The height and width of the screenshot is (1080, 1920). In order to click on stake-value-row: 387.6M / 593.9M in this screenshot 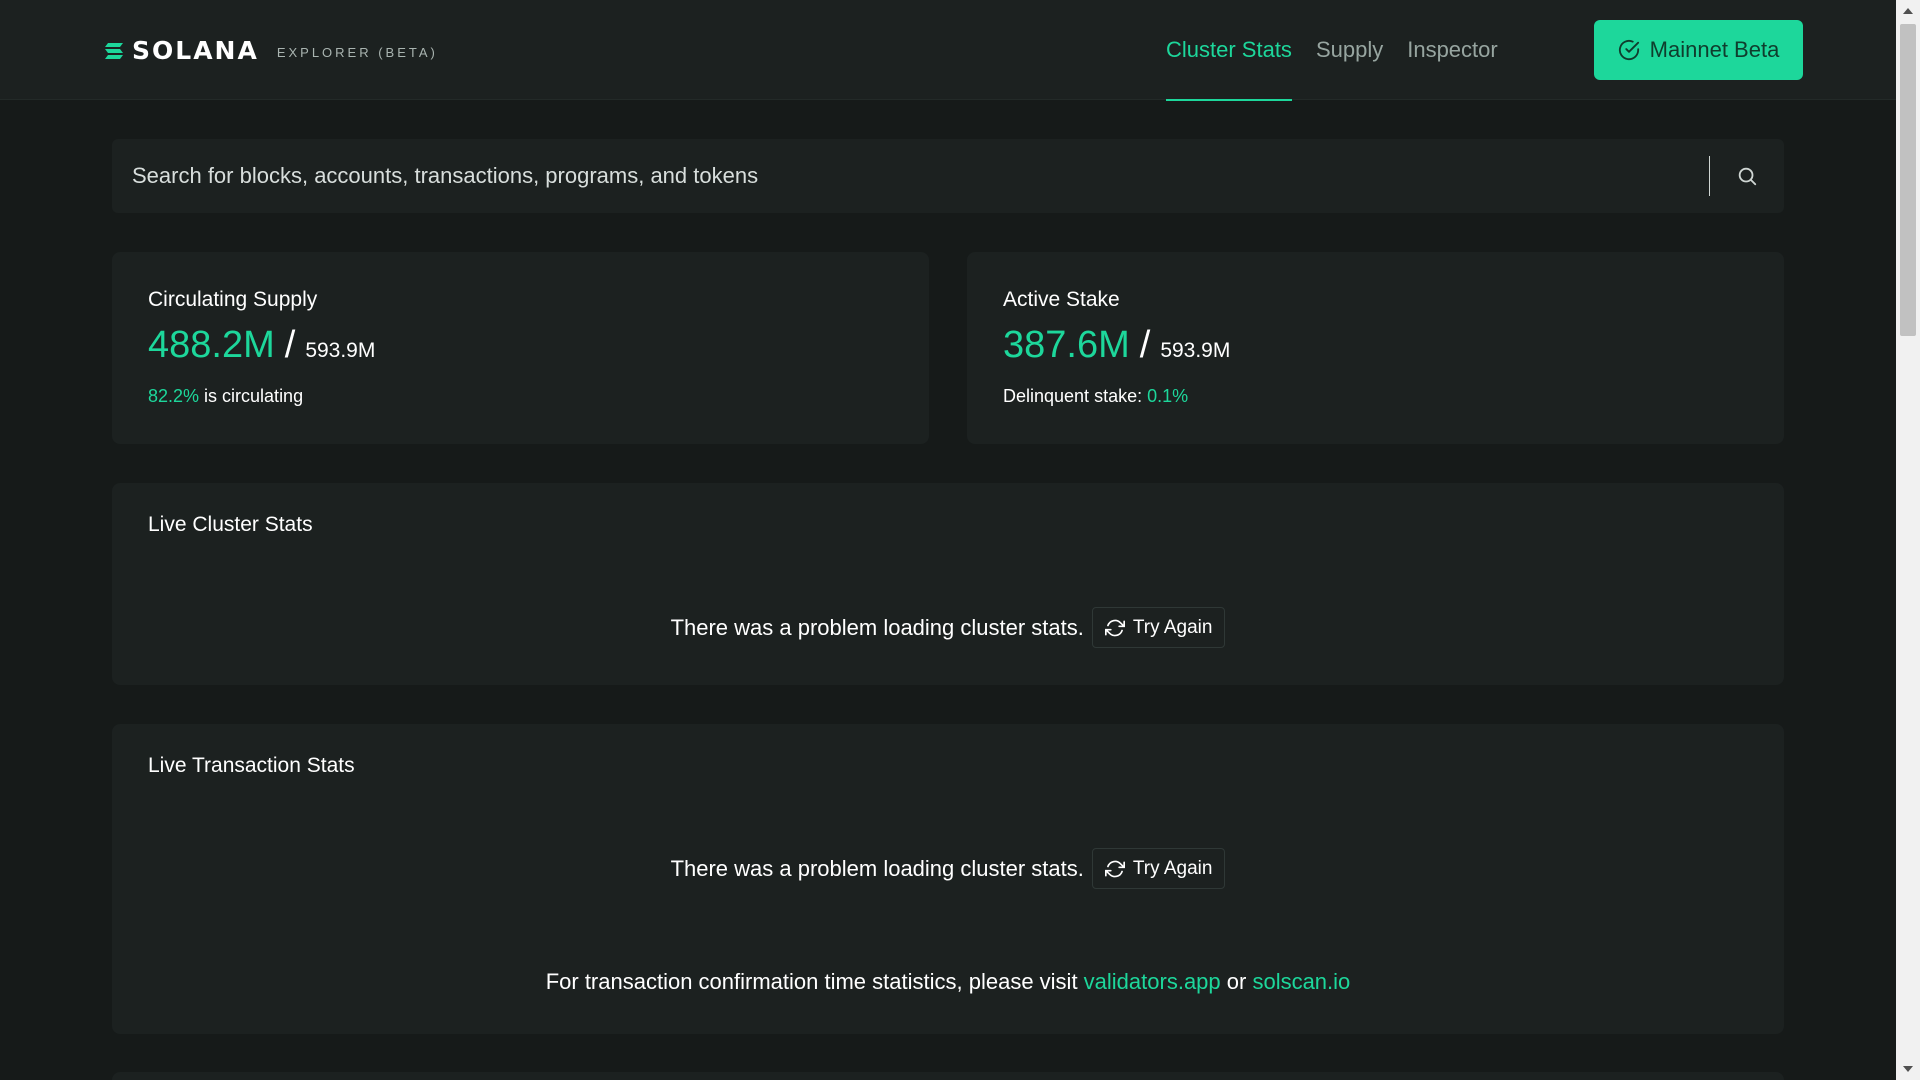, I will do `click(1116, 345)`.